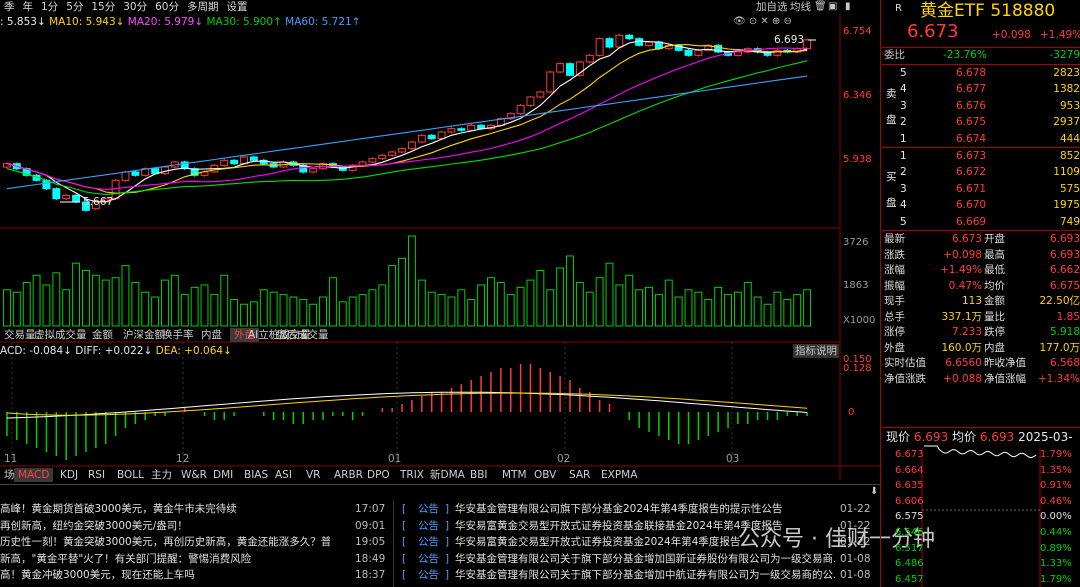 The width and height of the screenshot is (1080, 587). What do you see at coordinates (11, 459) in the screenshot?
I see `date-tick-nov: 11` at bounding box center [11, 459].